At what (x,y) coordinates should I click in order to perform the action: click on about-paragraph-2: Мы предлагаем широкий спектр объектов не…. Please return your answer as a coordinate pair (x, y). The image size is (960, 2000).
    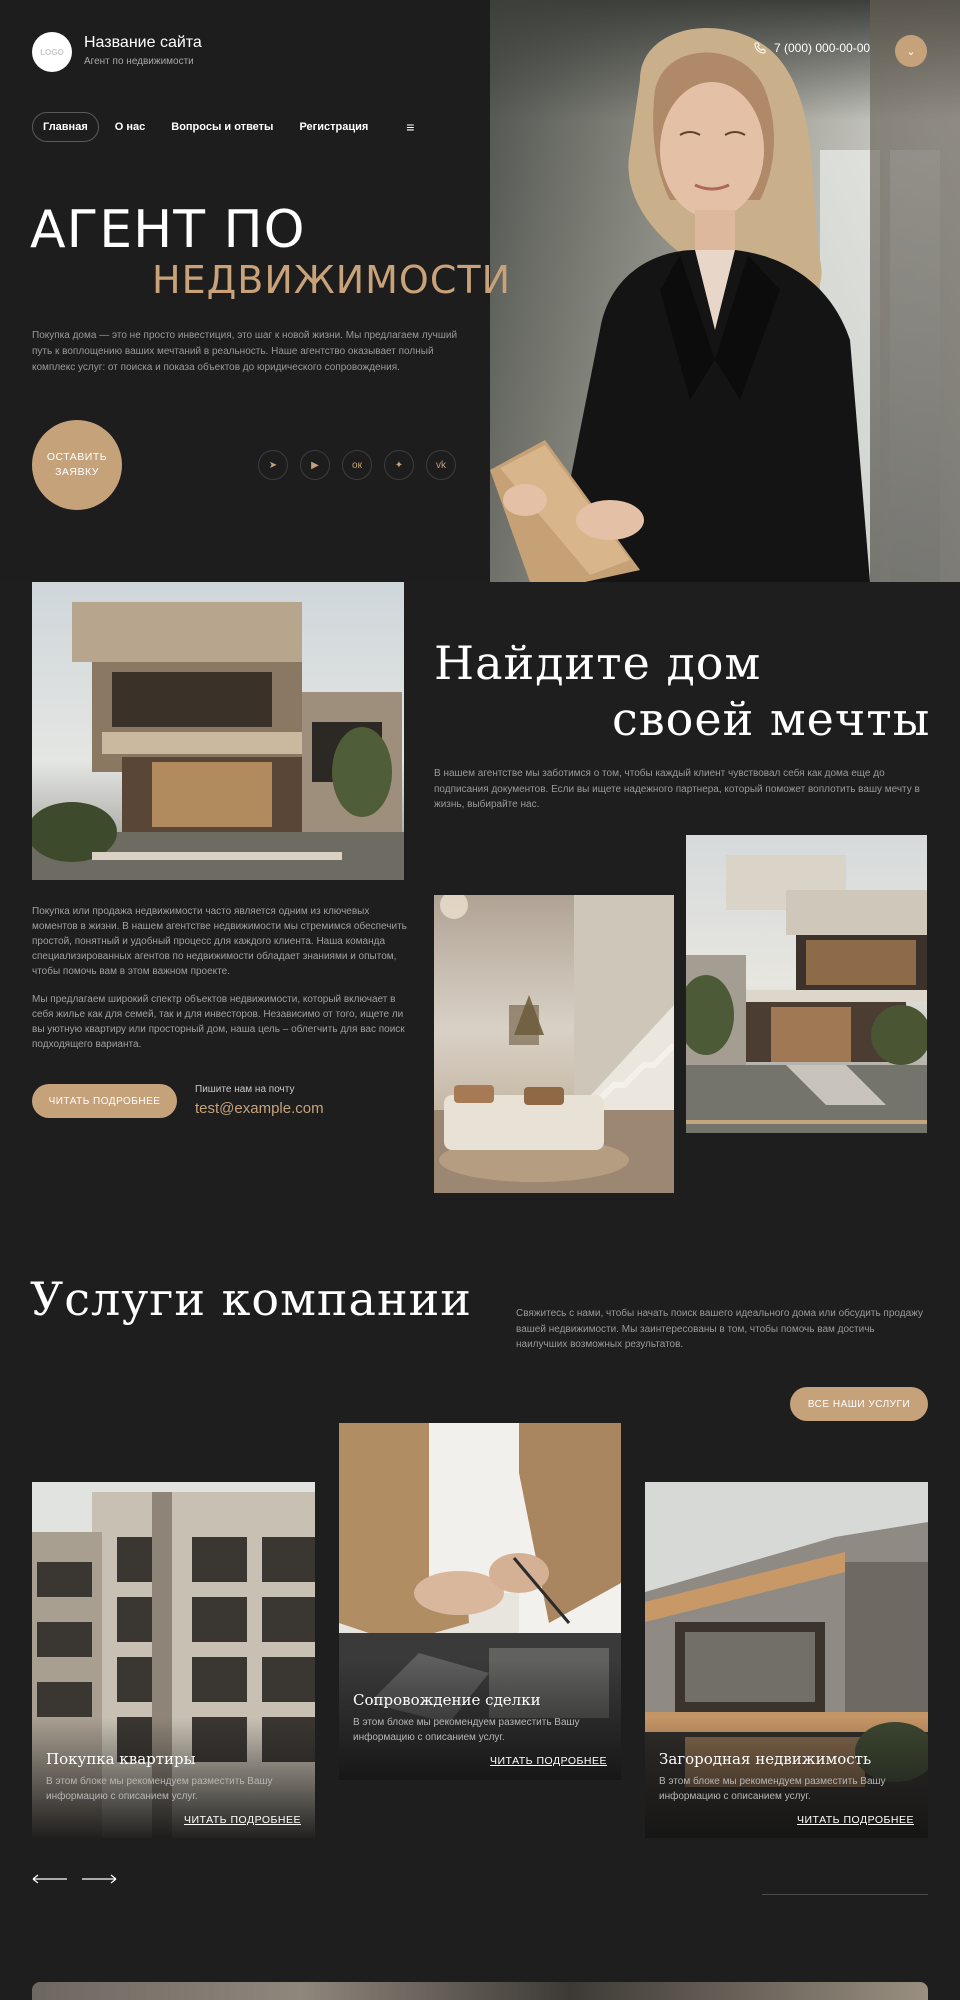
    Looking at the image, I should click on (218, 1022).